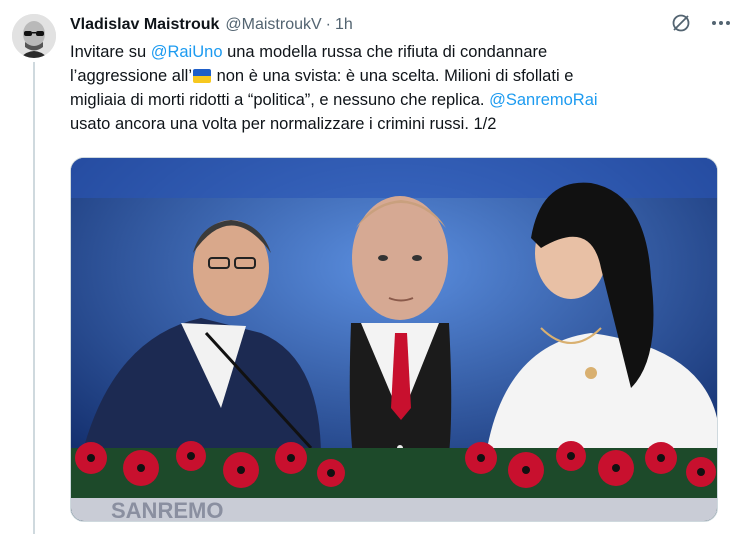 Image resolution: width=754 pixels, height=534 pixels. I want to click on author-name: Vladislav Maistrouk, so click(144, 25).